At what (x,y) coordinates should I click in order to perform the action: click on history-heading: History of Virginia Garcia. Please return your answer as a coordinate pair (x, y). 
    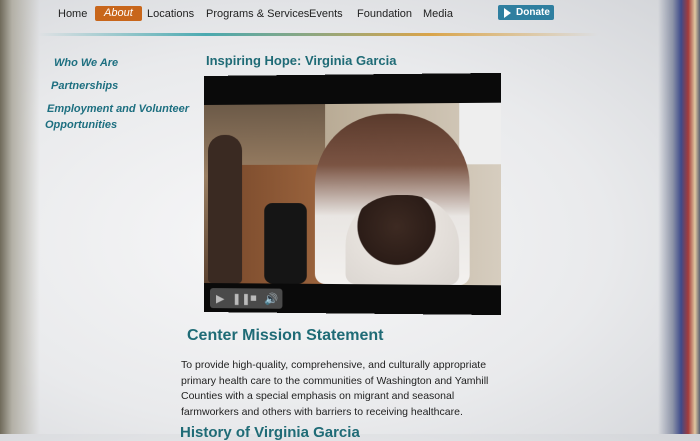
    Looking at the image, I should click on (270, 432).